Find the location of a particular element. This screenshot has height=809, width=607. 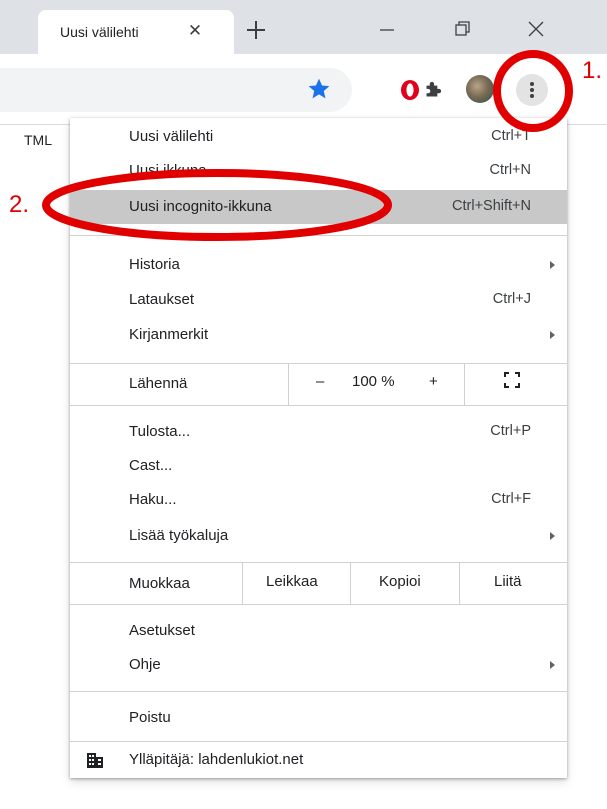

annotation-number-2: 2. is located at coordinates (19, 204).